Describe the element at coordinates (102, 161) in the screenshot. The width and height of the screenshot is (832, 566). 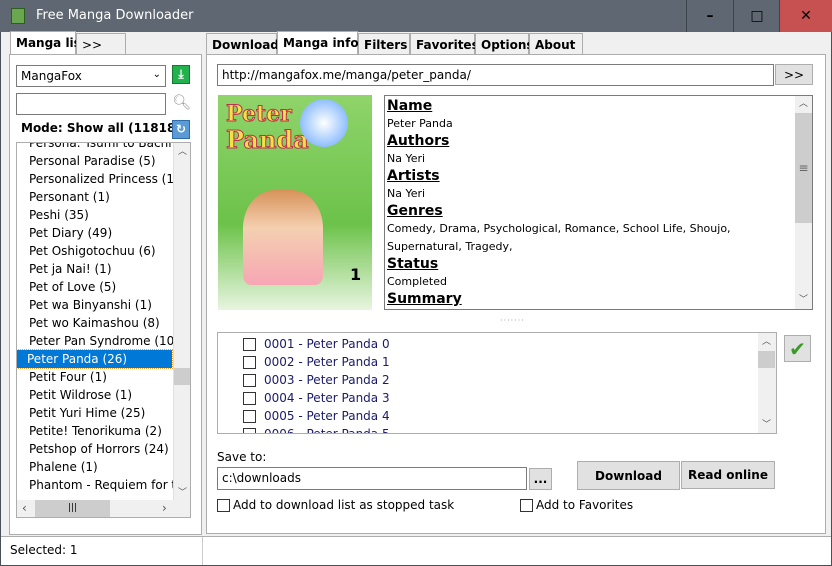
I see `manga-list-item: Personal Paradise (5)` at that location.